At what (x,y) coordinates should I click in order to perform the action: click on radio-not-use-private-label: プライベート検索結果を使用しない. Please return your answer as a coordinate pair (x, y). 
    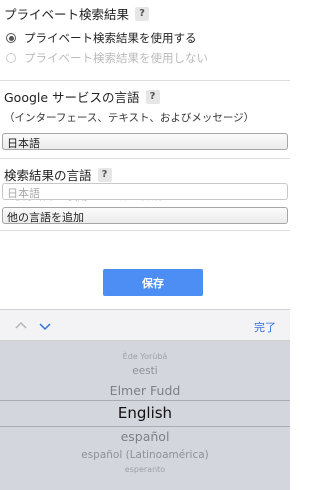
    Looking at the image, I should click on (116, 58).